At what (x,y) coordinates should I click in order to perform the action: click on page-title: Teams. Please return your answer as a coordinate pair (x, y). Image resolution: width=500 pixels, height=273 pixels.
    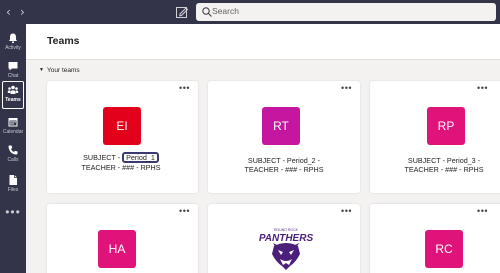
    Looking at the image, I should click on (63, 41).